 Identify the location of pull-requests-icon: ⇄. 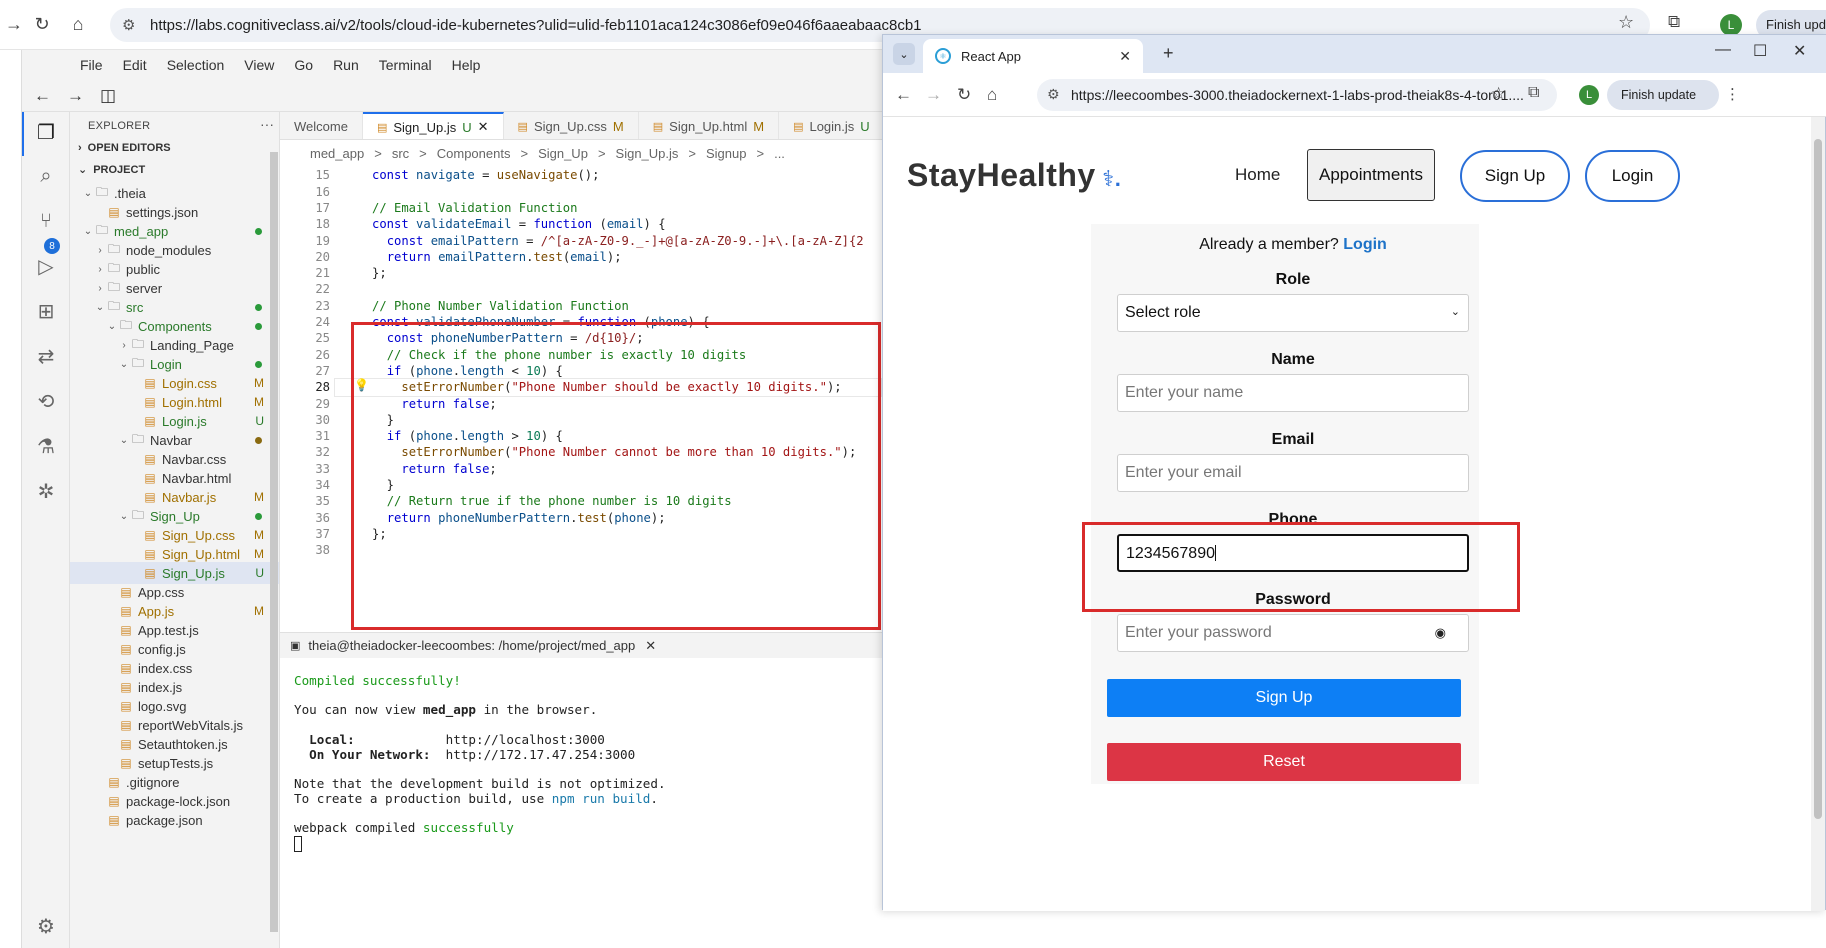
(46, 356).